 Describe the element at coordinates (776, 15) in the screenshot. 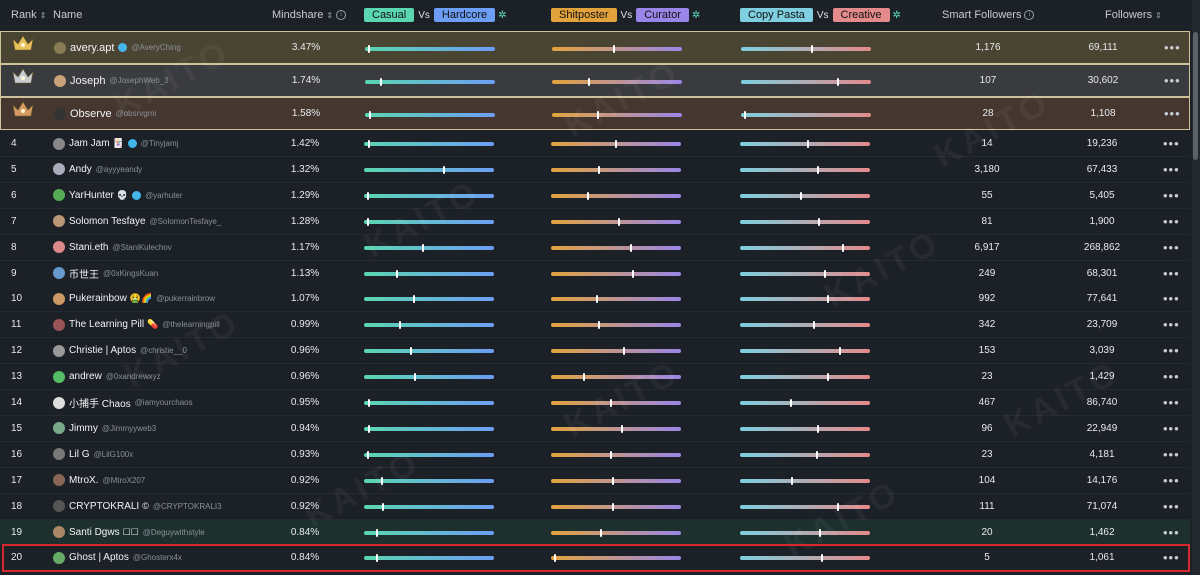

I see `copy-pasta-pill: Copy Pasta` at that location.